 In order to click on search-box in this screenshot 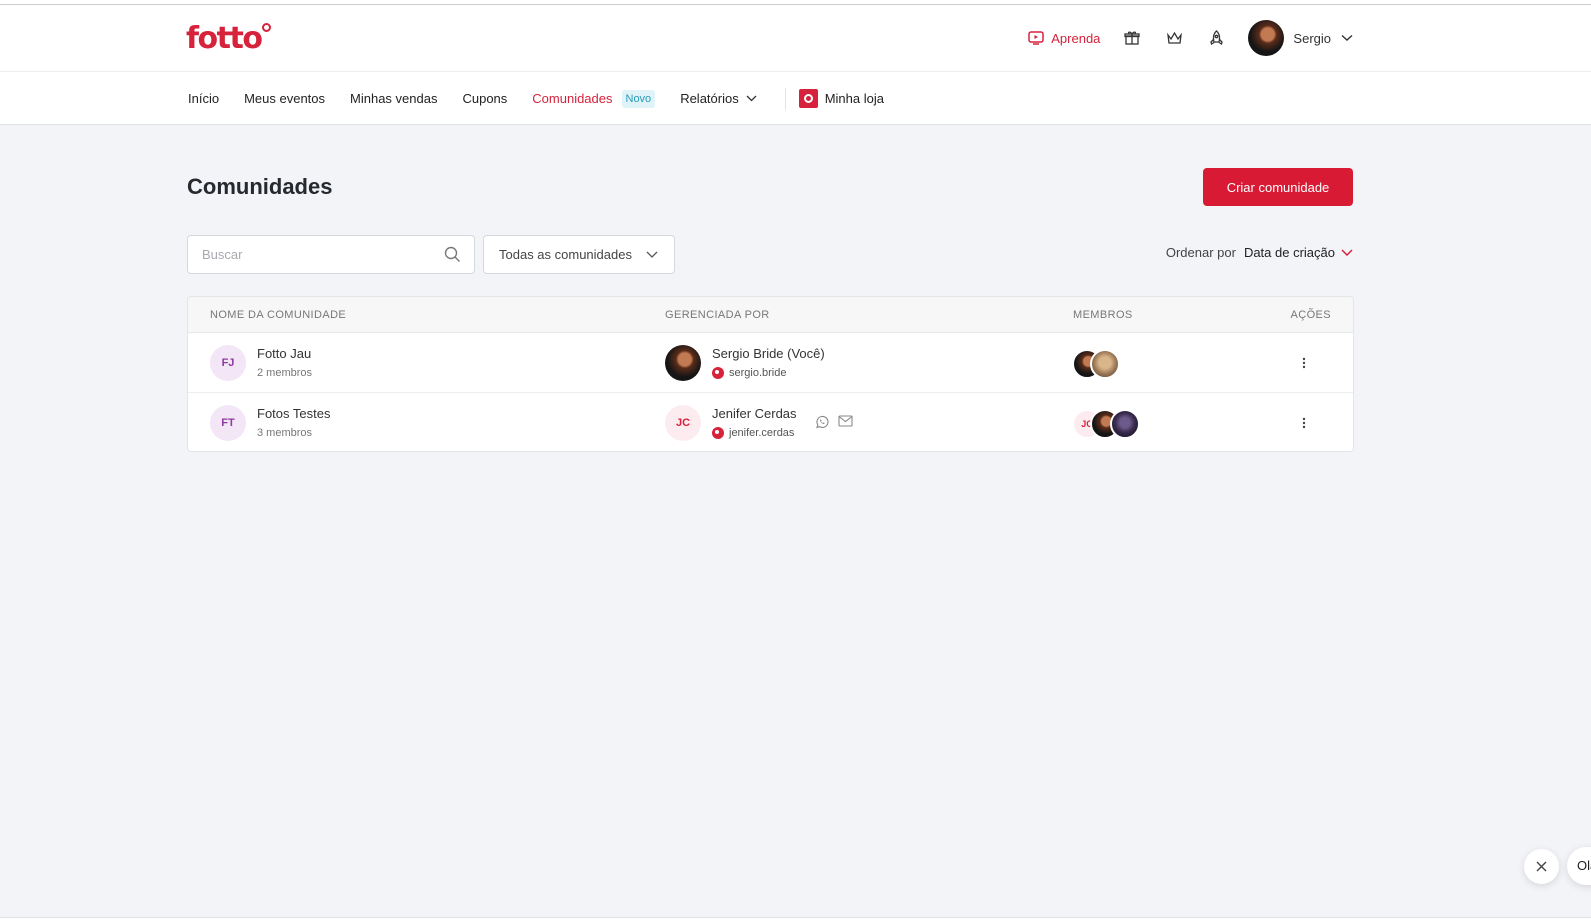, I will do `click(331, 254)`.